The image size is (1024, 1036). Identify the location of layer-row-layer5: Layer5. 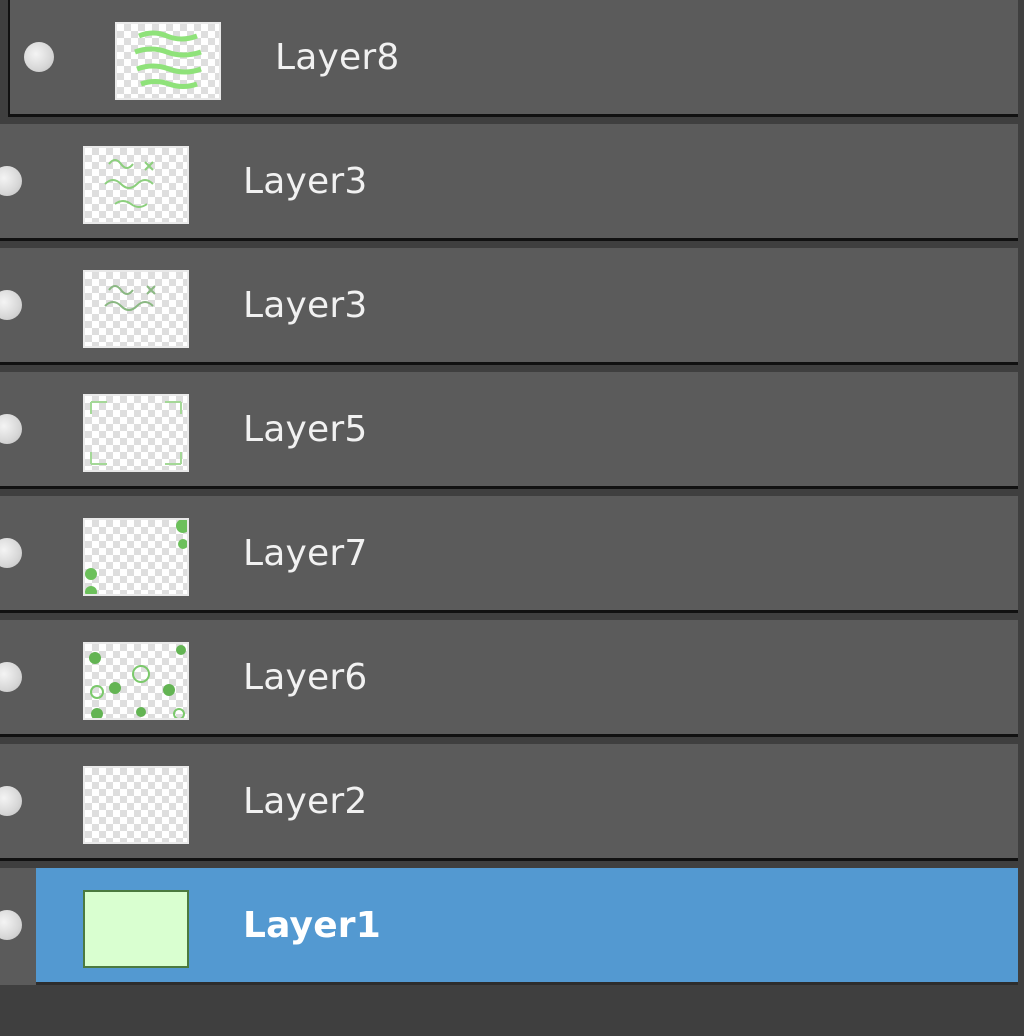
(509, 430).